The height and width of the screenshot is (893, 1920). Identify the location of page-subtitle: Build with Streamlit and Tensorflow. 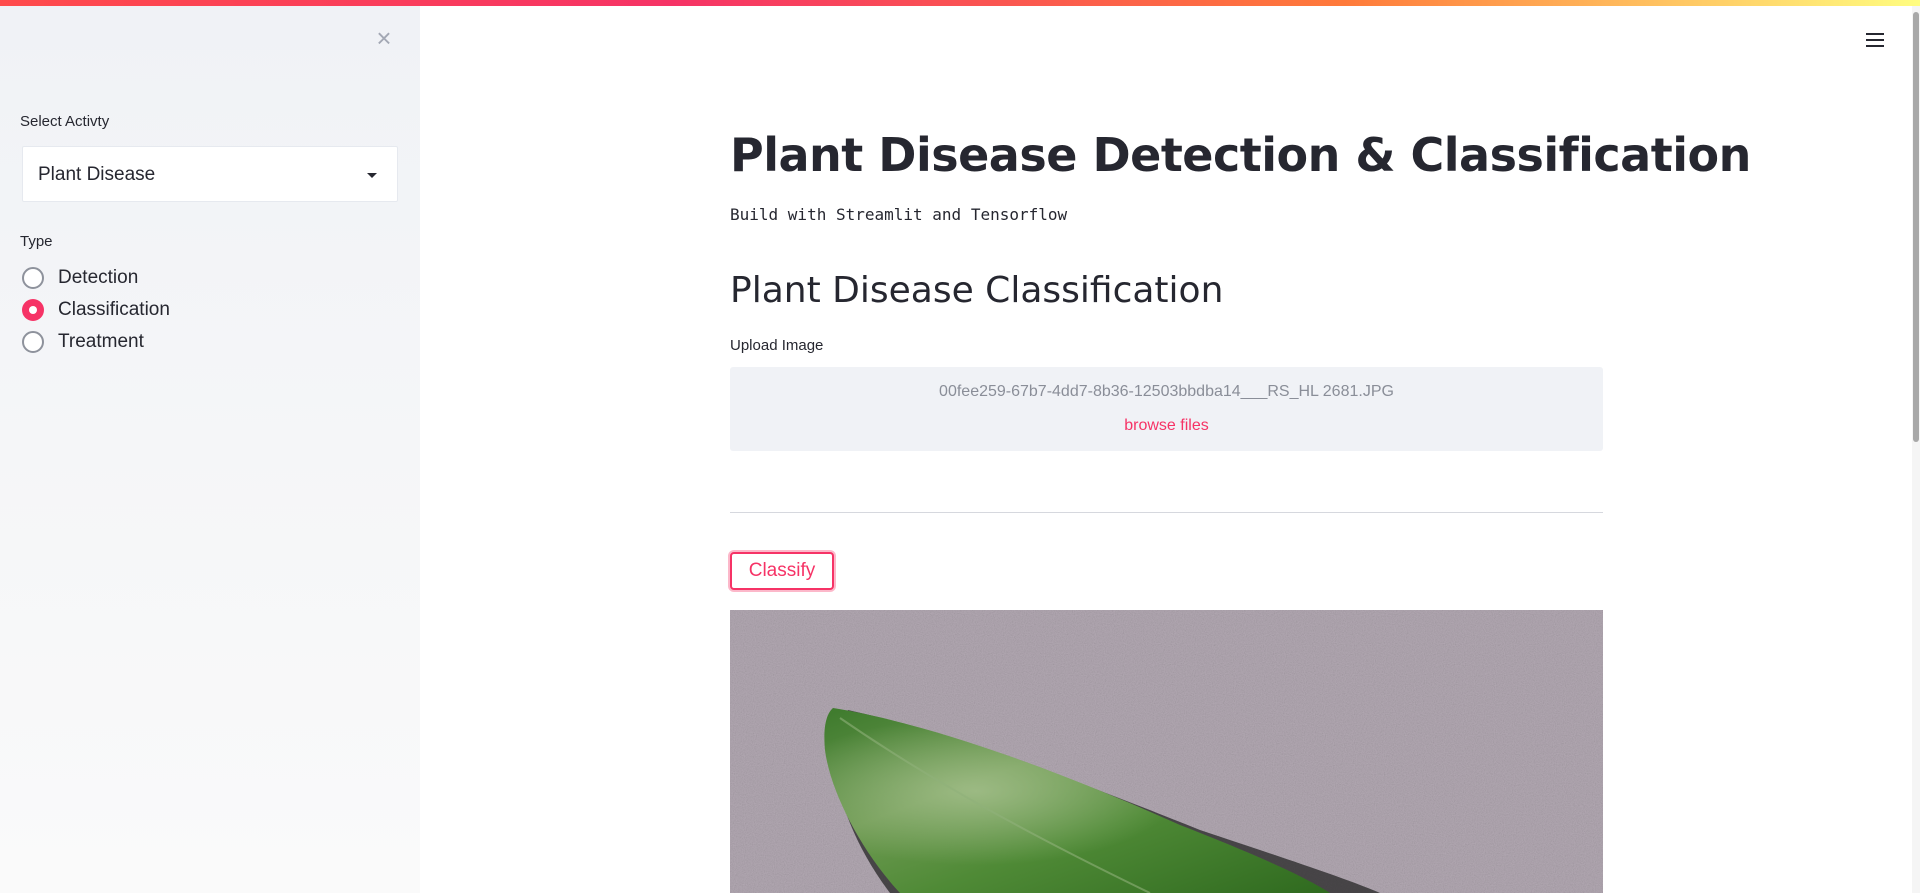
(899, 214).